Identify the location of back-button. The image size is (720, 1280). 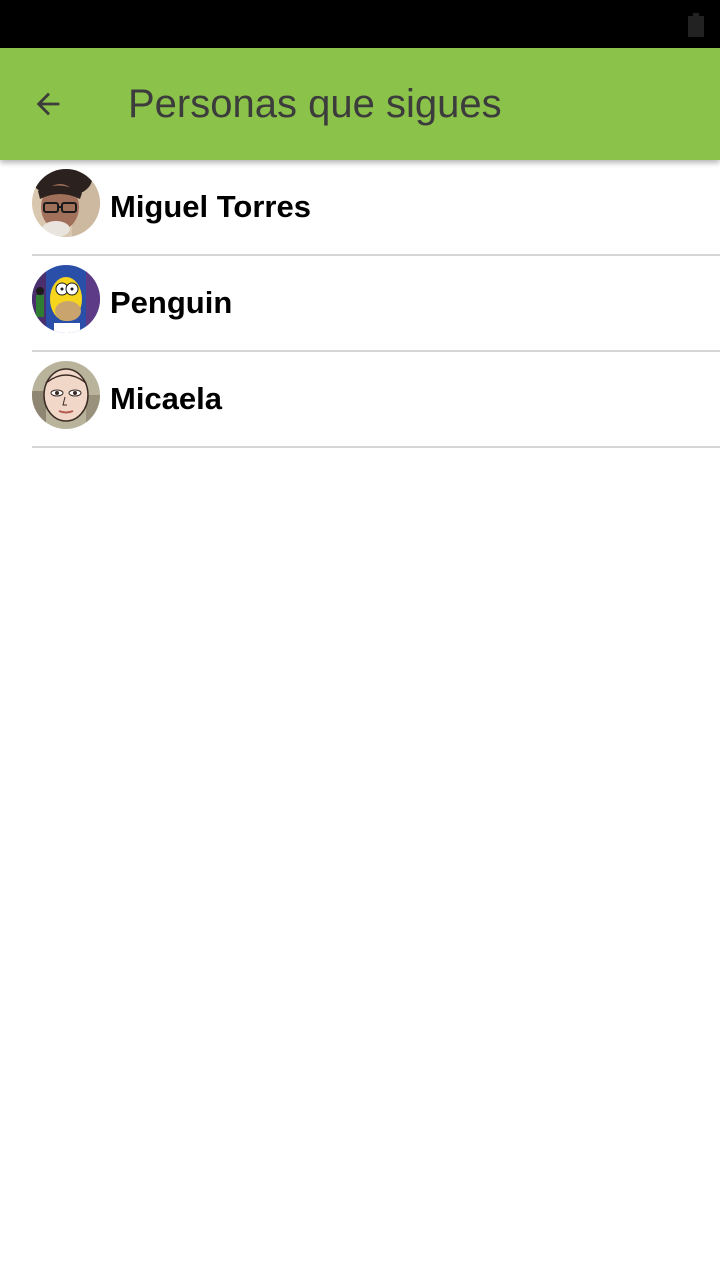
(48, 104).